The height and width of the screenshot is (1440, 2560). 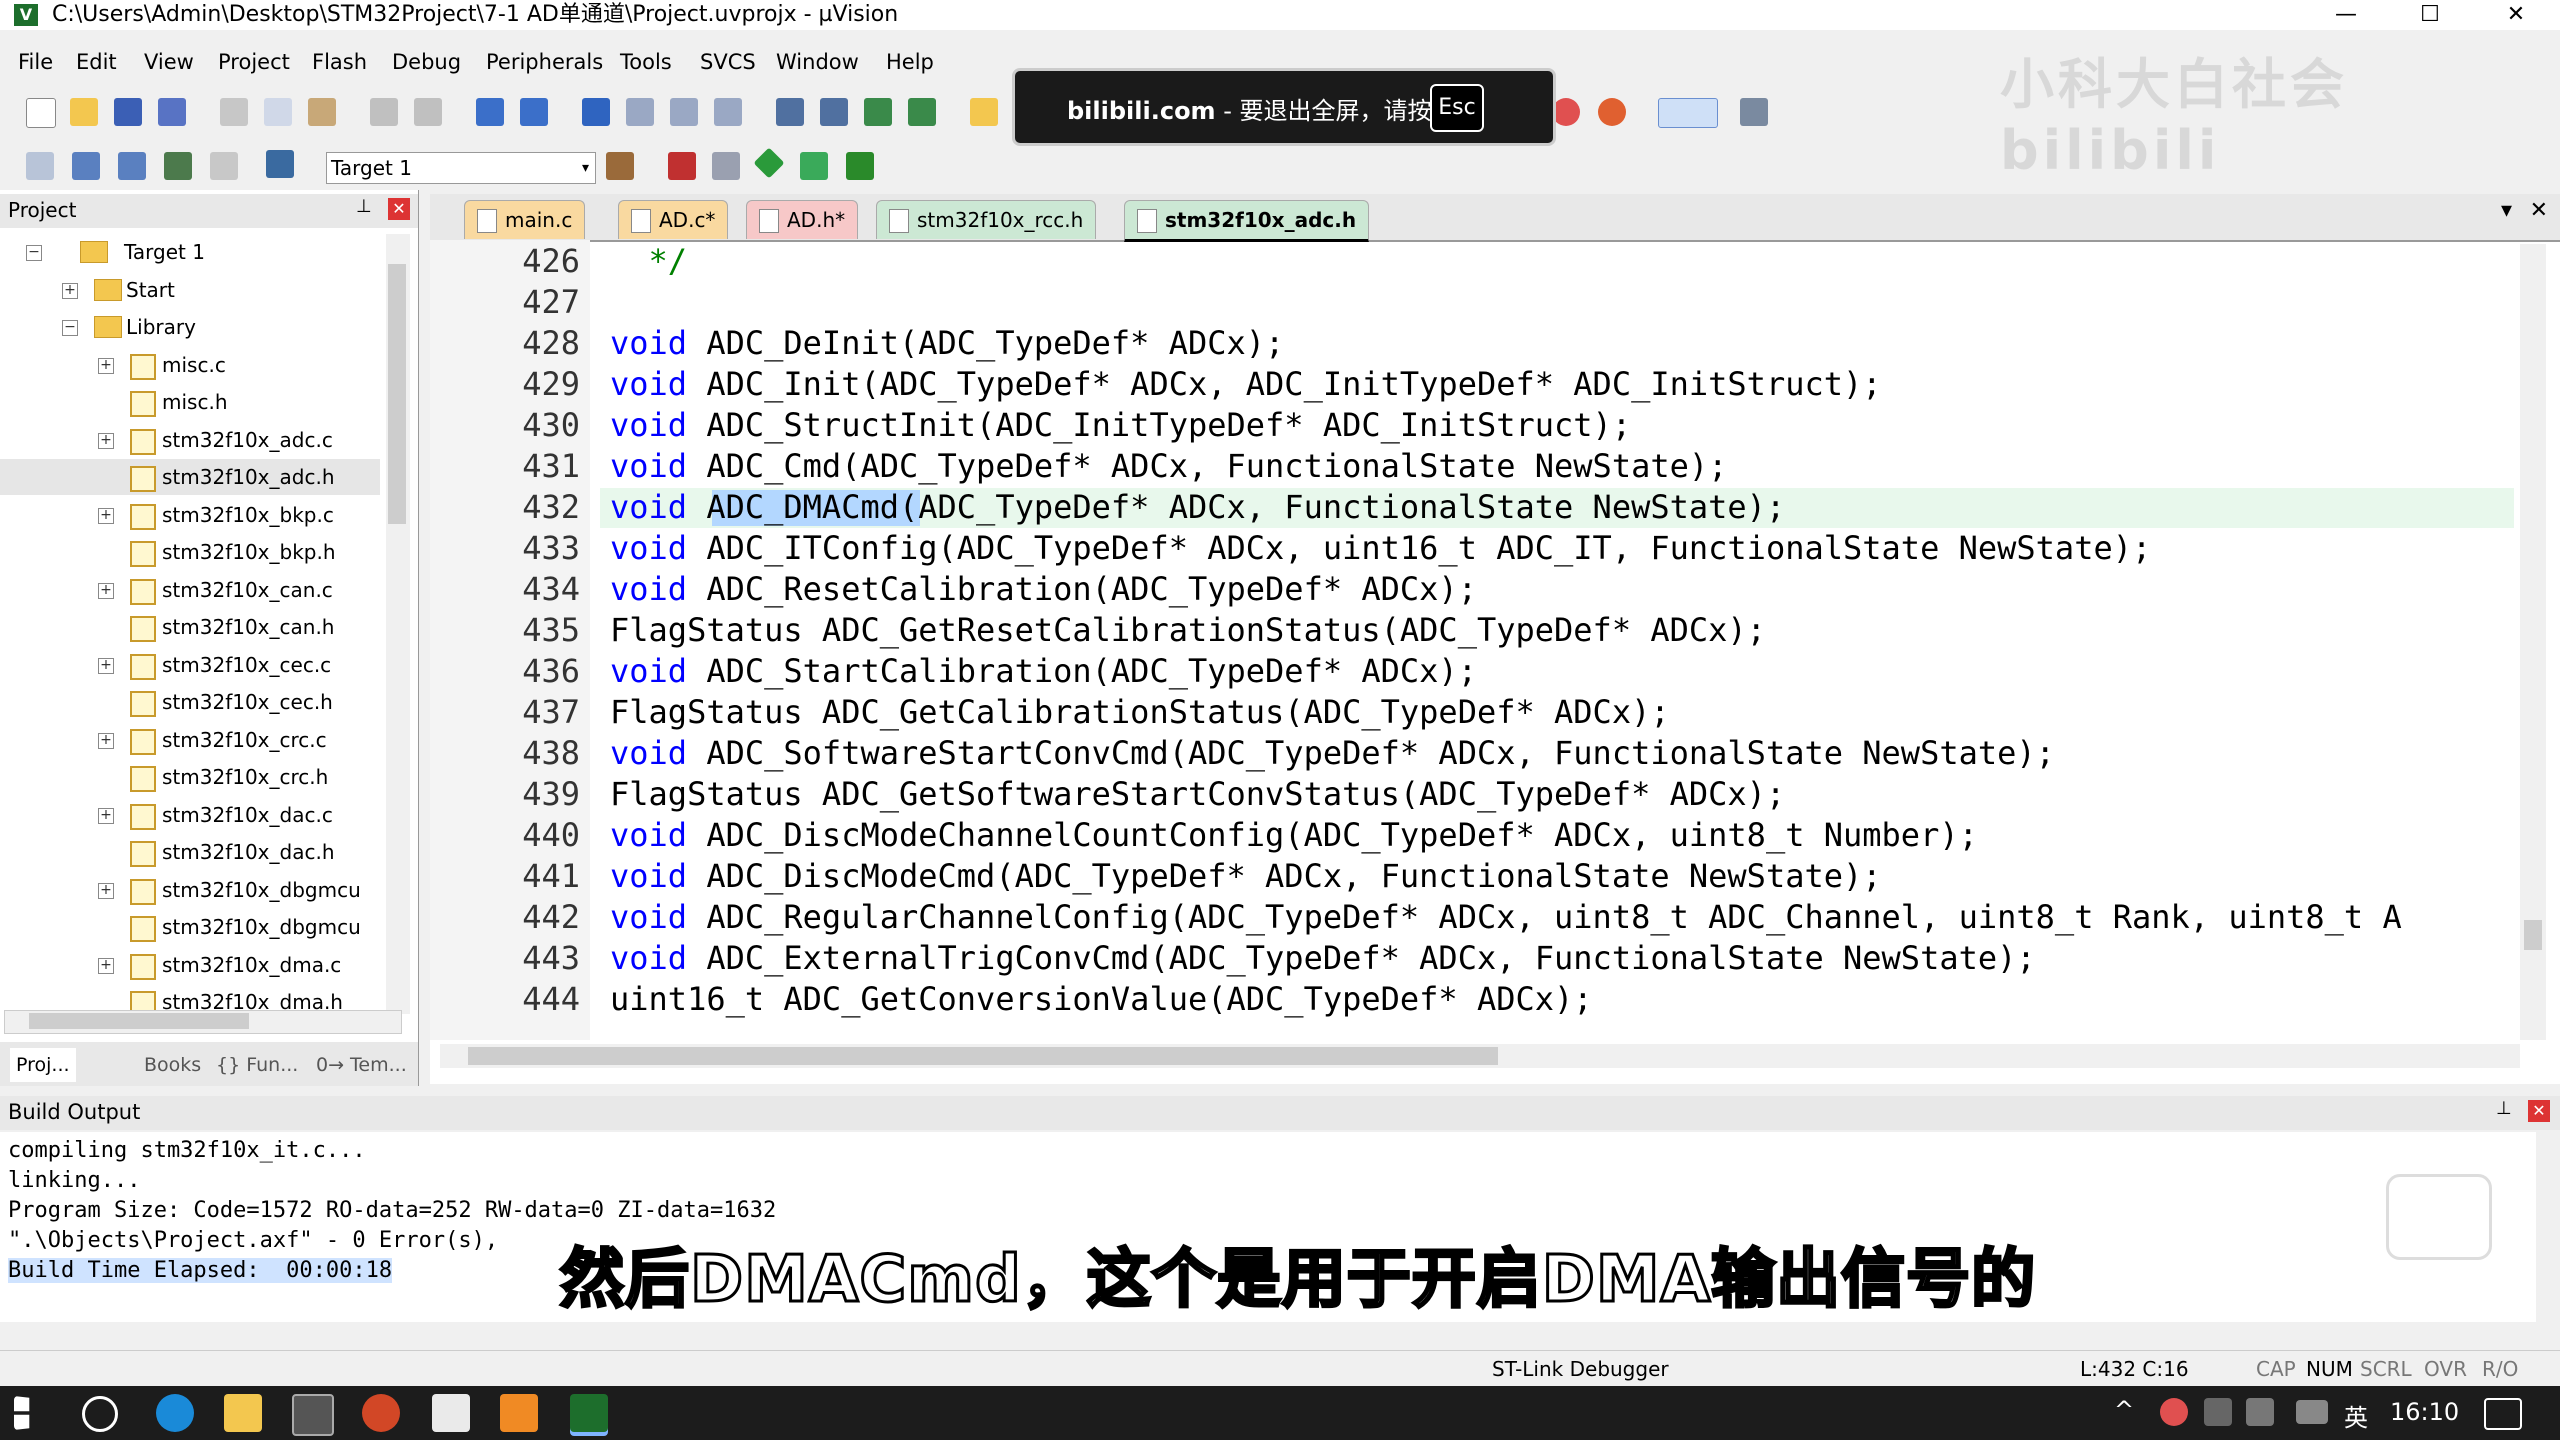 What do you see at coordinates (649, 261) in the screenshot?
I see `code-line: */` at bounding box center [649, 261].